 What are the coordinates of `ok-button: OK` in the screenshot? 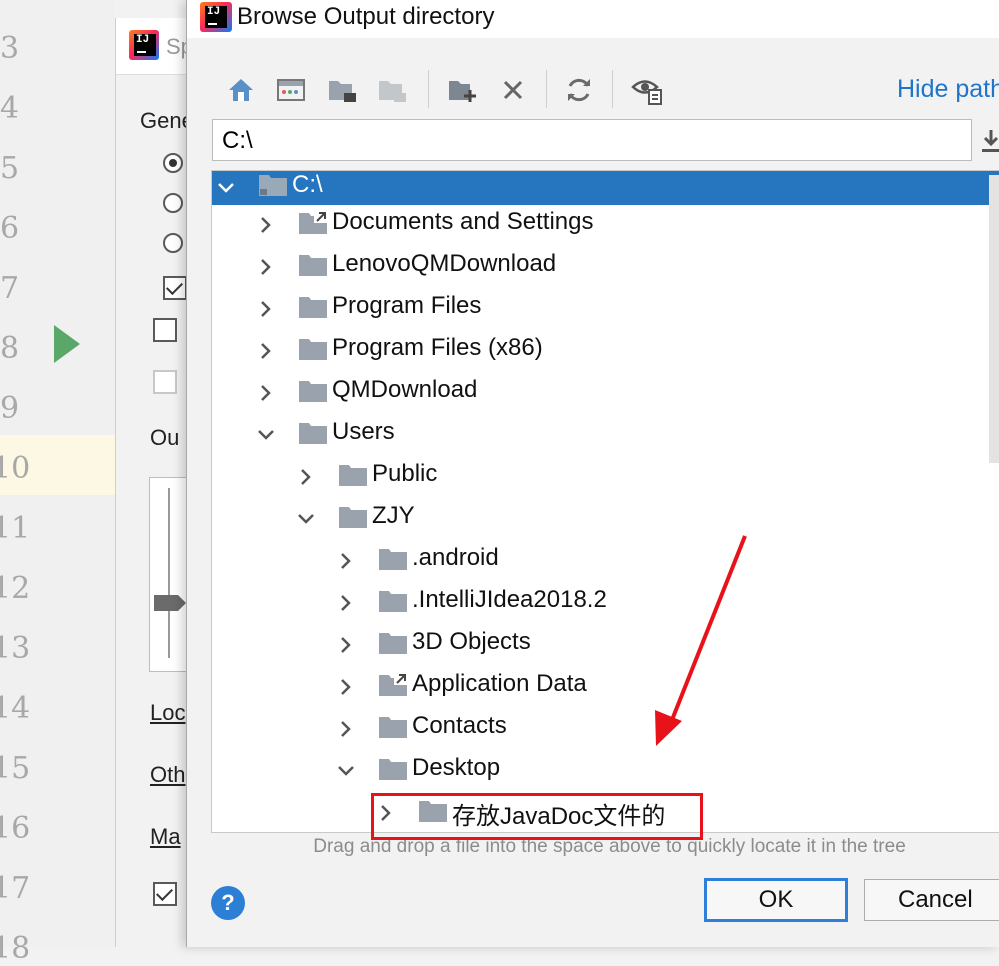 It's located at (776, 900).